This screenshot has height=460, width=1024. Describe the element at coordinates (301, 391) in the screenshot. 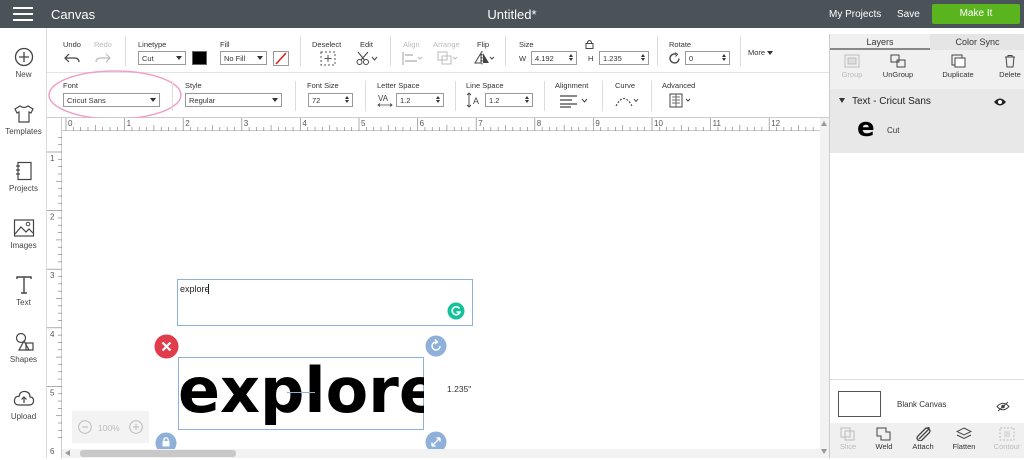

I see `text-object: explore` at that location.